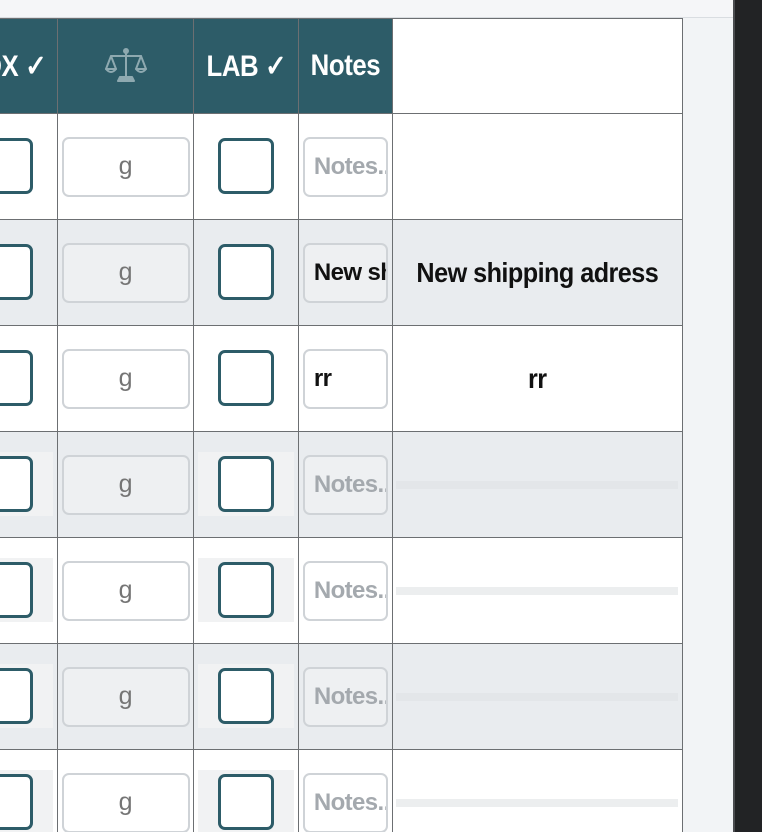 This screenshot has width=762, height=832. I want to click on extra-cell: rr, so click(537, 378).